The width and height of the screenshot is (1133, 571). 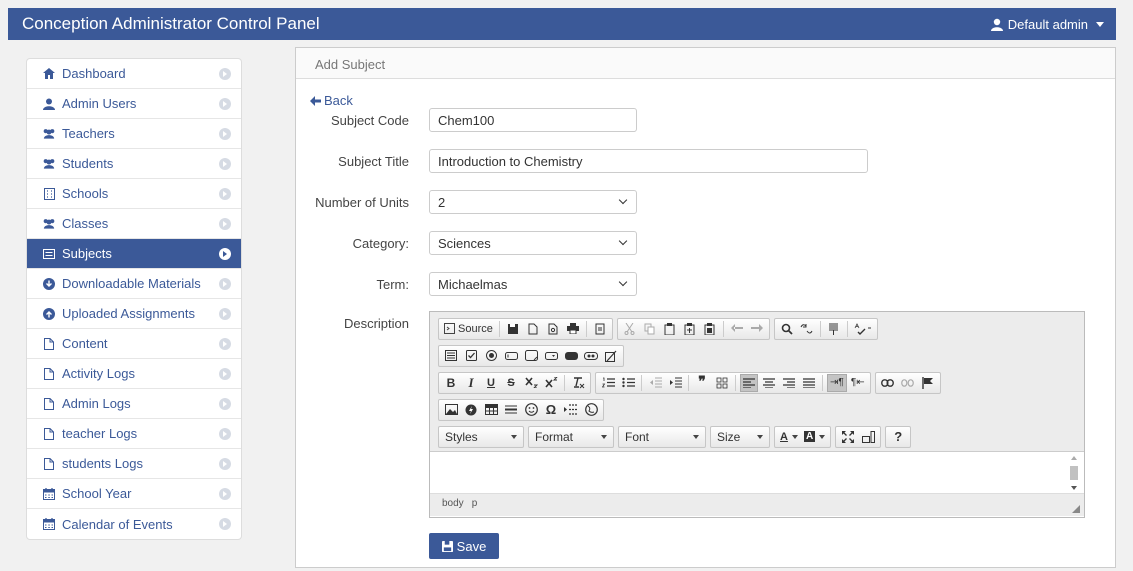 What do you see at coordinates (611, 356) in the screenshot?
I see `hidden-field-button` at bounding box center [611, 356].